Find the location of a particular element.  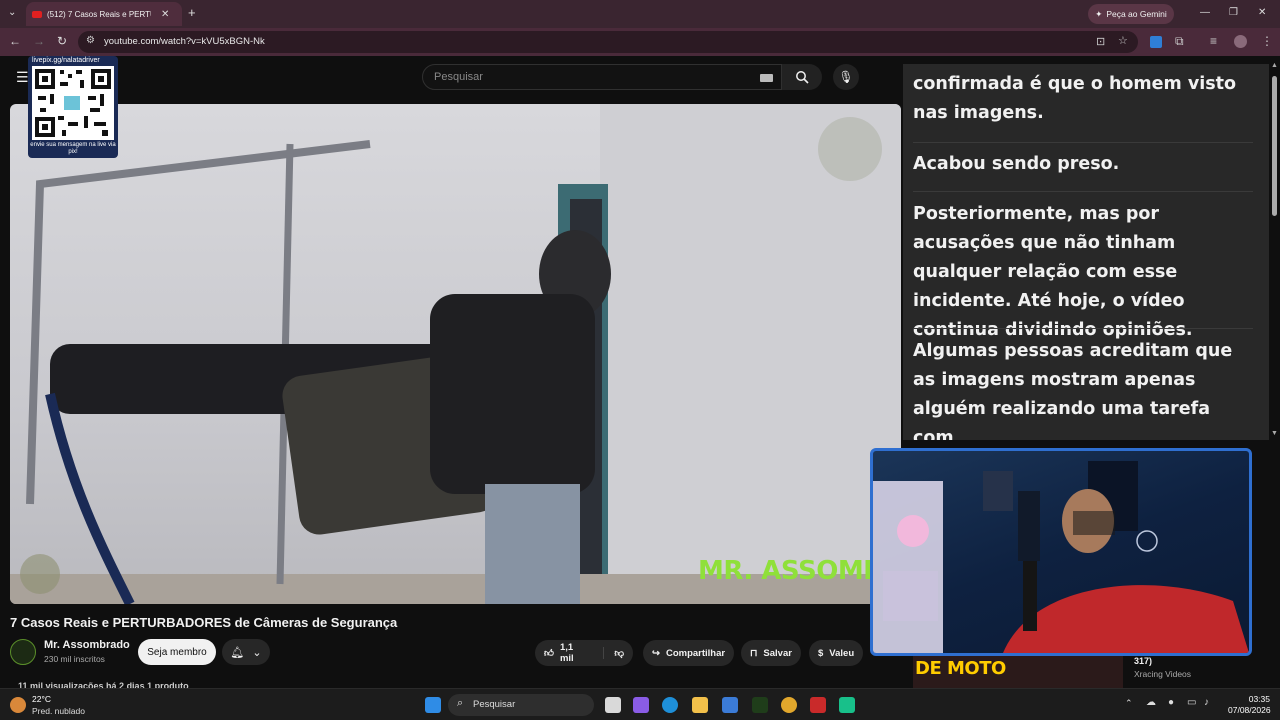

url-text: youtube.com/watch?v=kVU5xBGN-Nk is located at coordinates (184, 41).